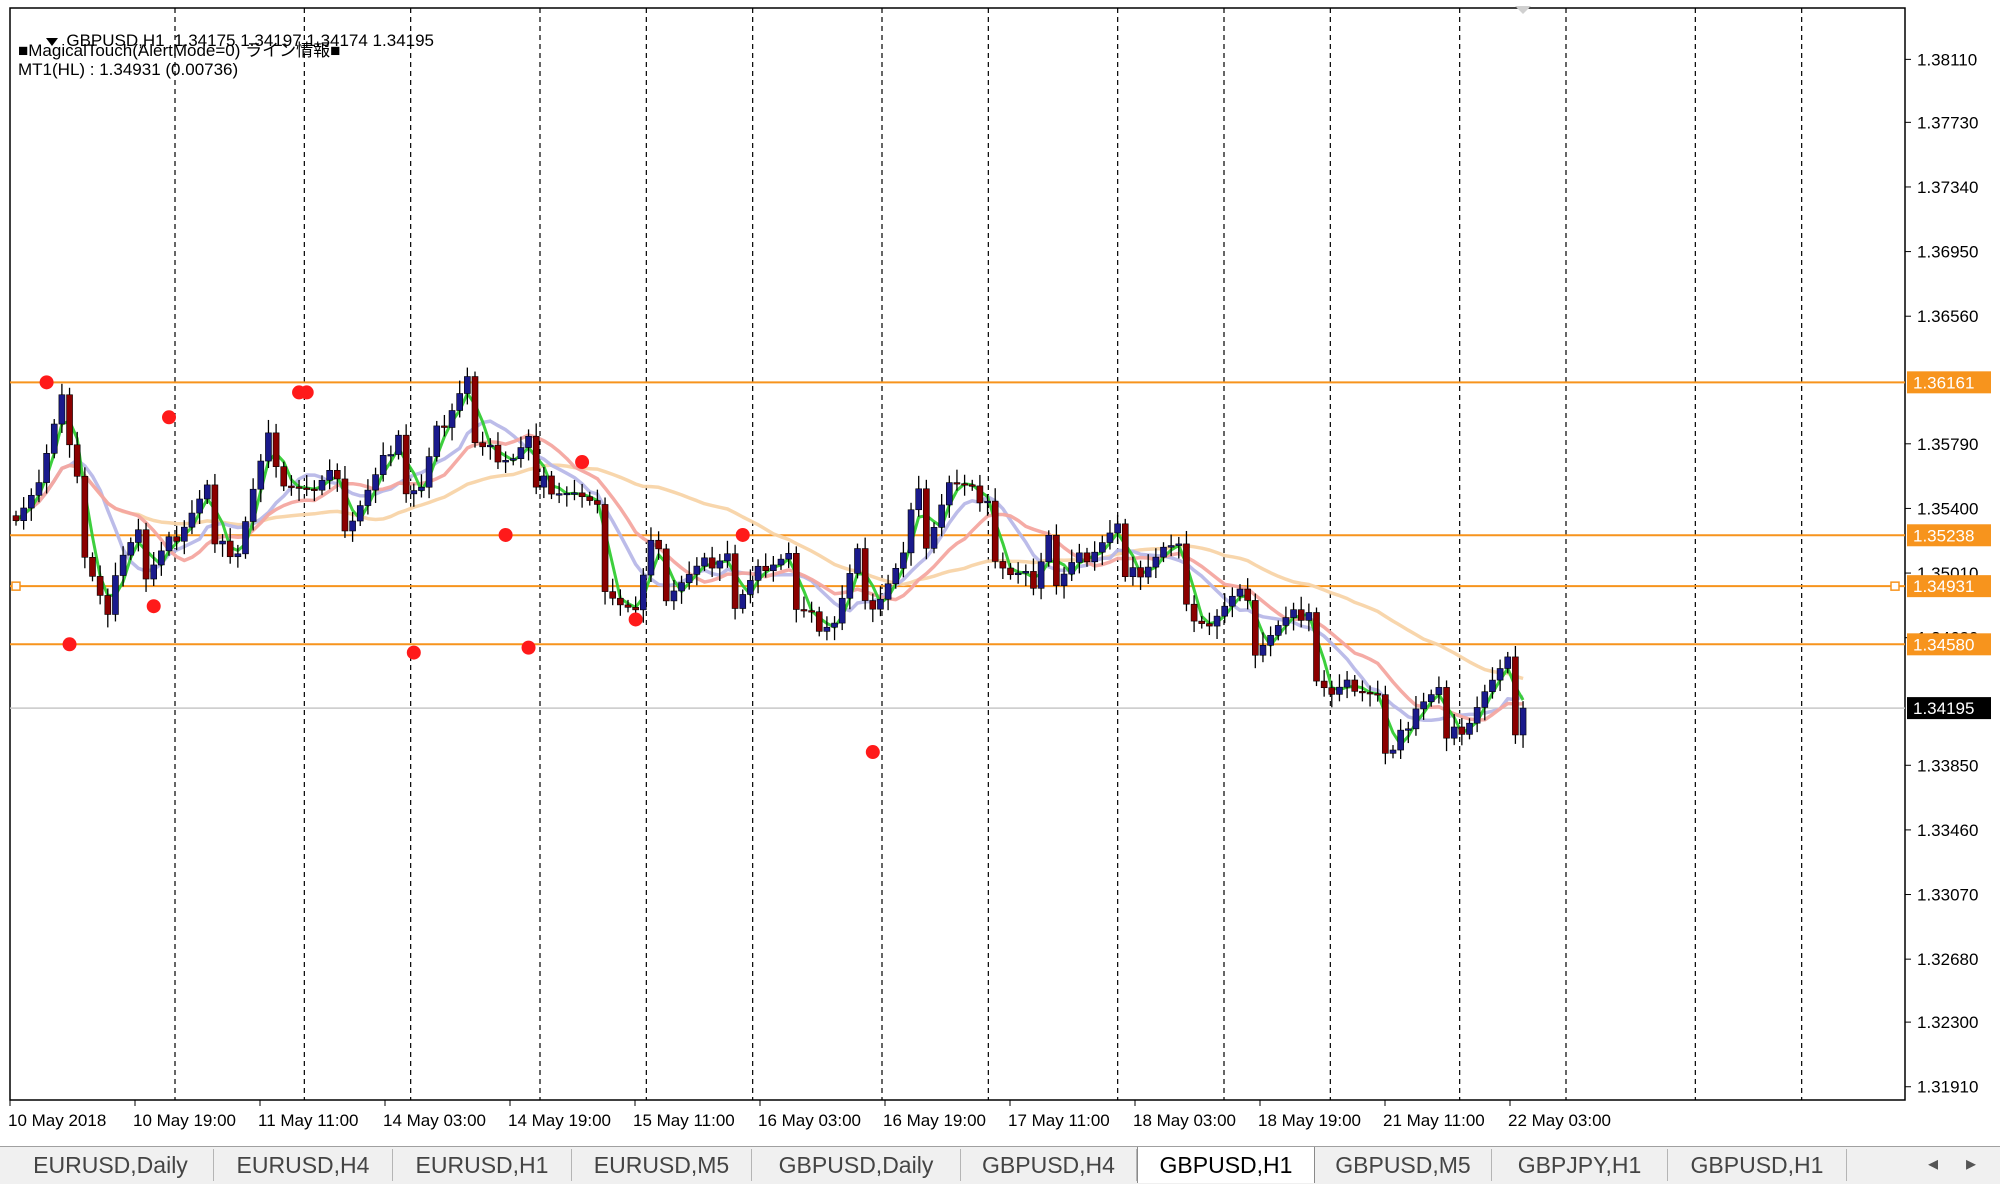  I want to click on chart-tab: GBPUSD,Daily, so click(856, 1165).